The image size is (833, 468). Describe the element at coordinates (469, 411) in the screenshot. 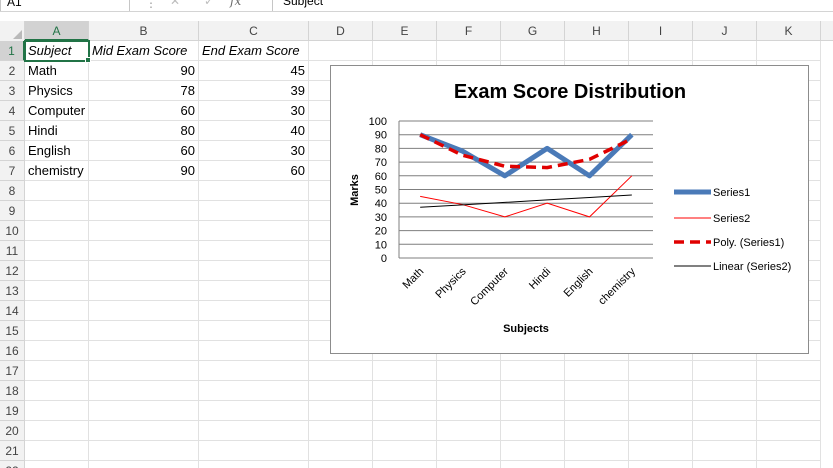

I see `cell-f19` at that location.